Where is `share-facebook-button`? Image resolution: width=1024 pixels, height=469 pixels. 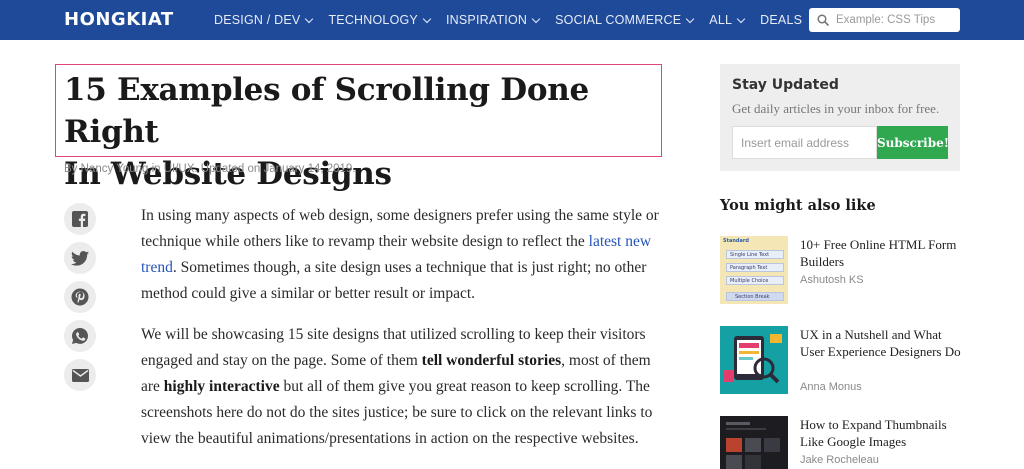
share-facebook-button is located at coordinates (80, 219).